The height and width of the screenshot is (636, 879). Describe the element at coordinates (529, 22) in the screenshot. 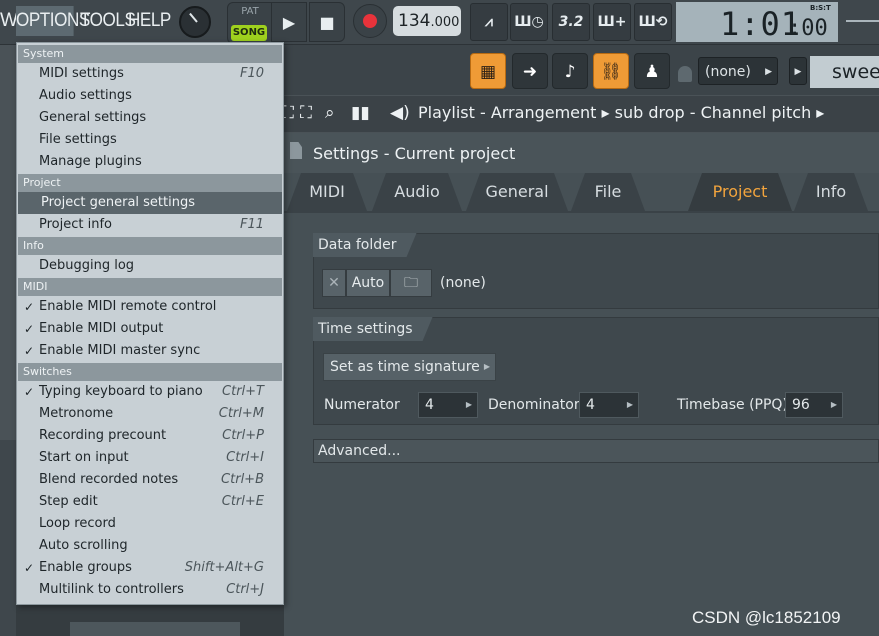

I see `wait-record-icon: Ш◷` at that location.